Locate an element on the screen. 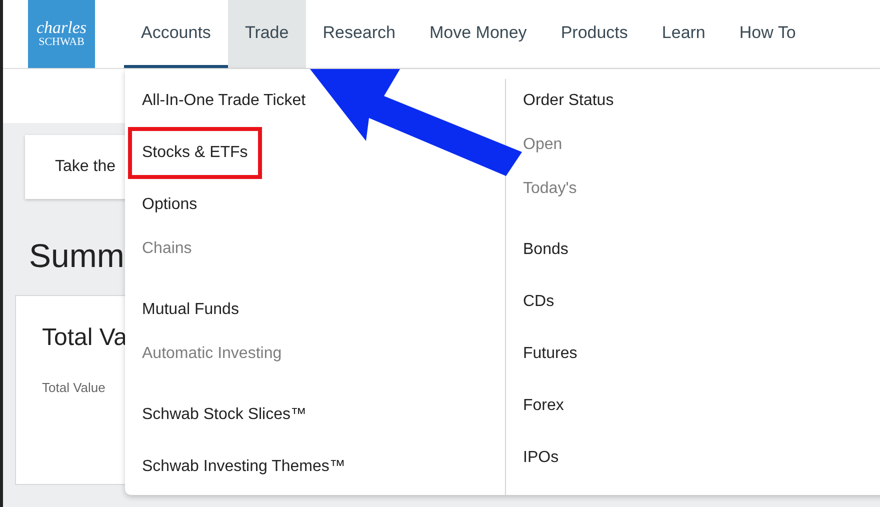  menu-item: Schwab Stock Slices™ is located at coordinates (224, 415).